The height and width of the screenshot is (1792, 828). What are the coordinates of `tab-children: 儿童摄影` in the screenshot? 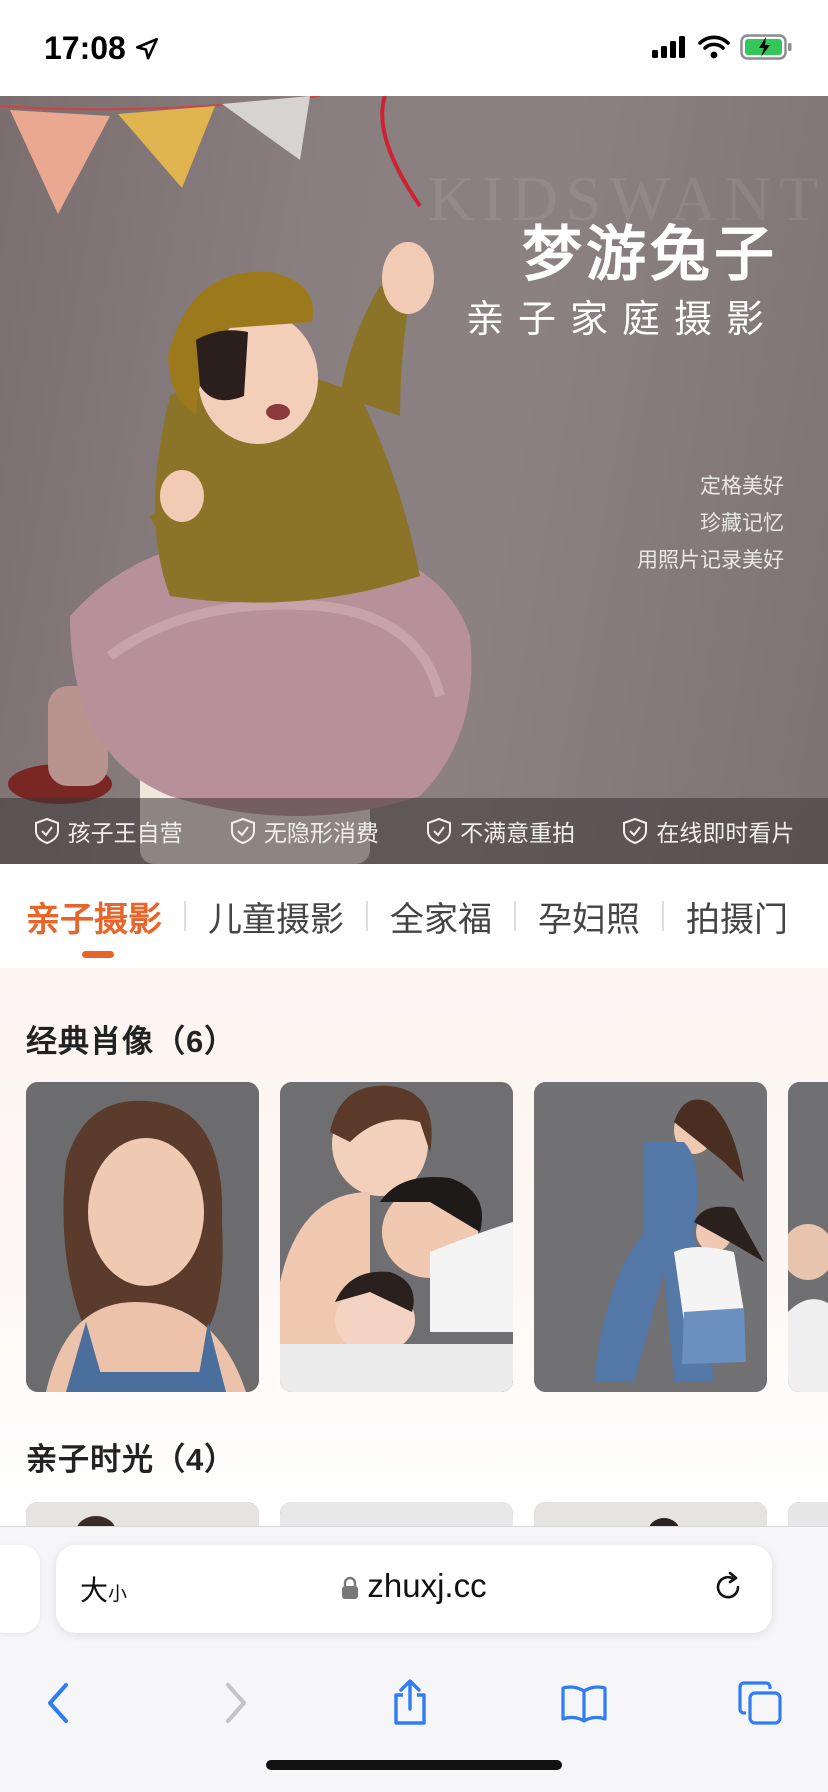 It's located at (276, 916).